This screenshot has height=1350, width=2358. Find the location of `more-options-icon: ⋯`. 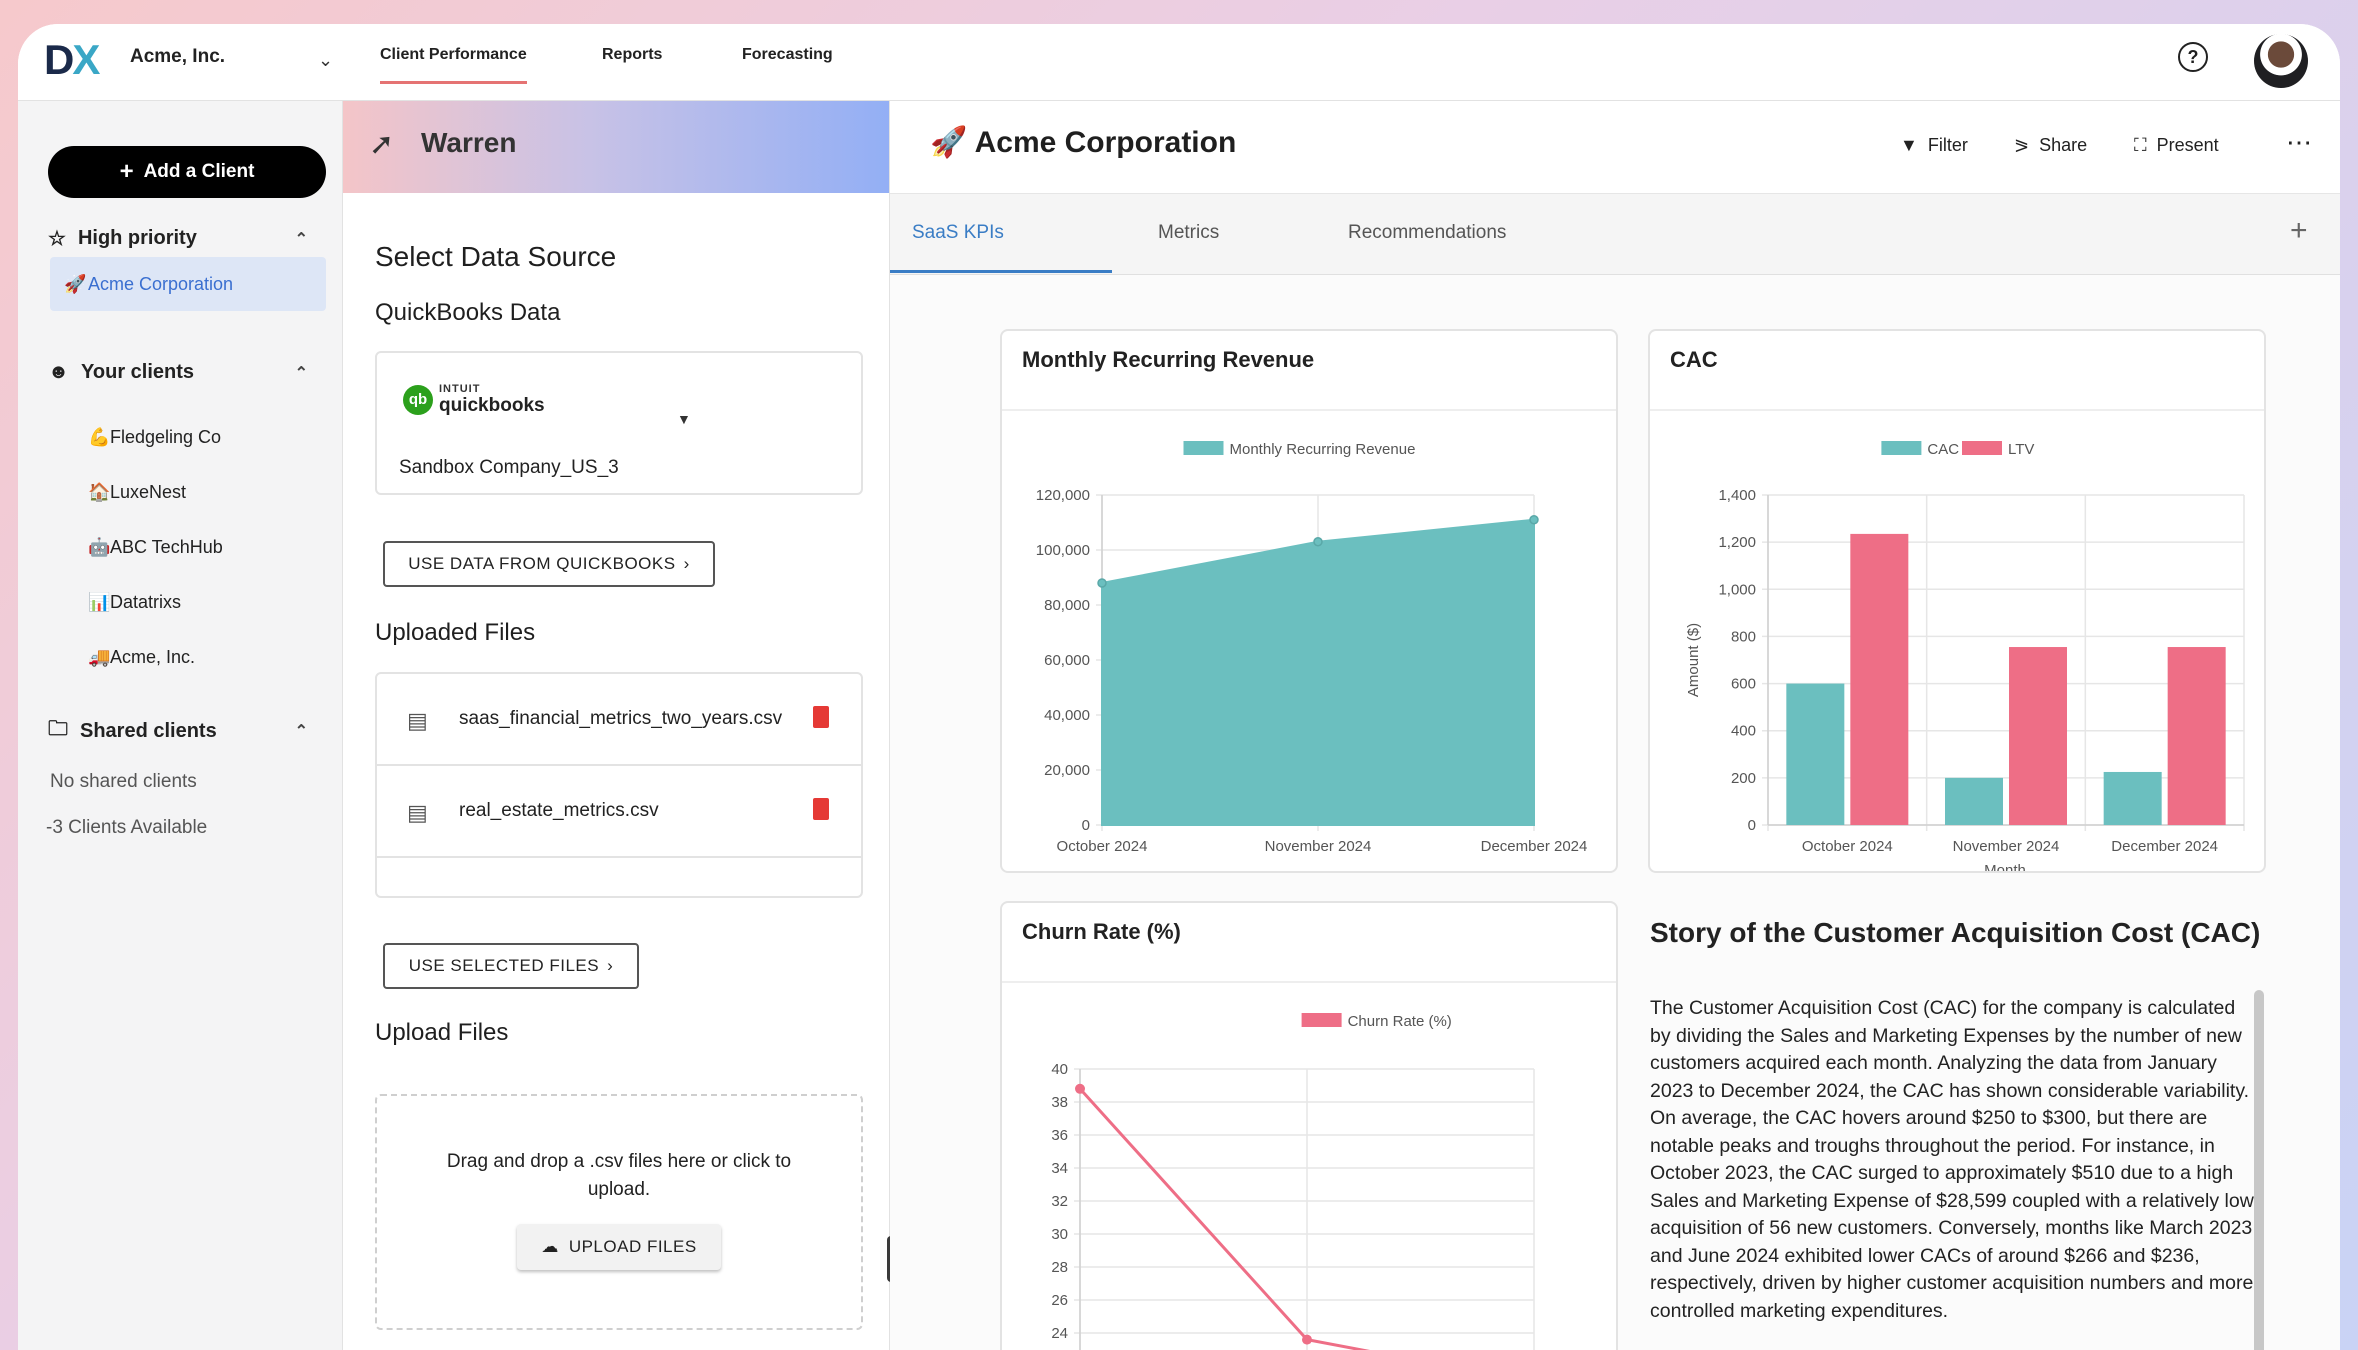

more-options-icon: ⋯ is located at coordinates (2299, 142).